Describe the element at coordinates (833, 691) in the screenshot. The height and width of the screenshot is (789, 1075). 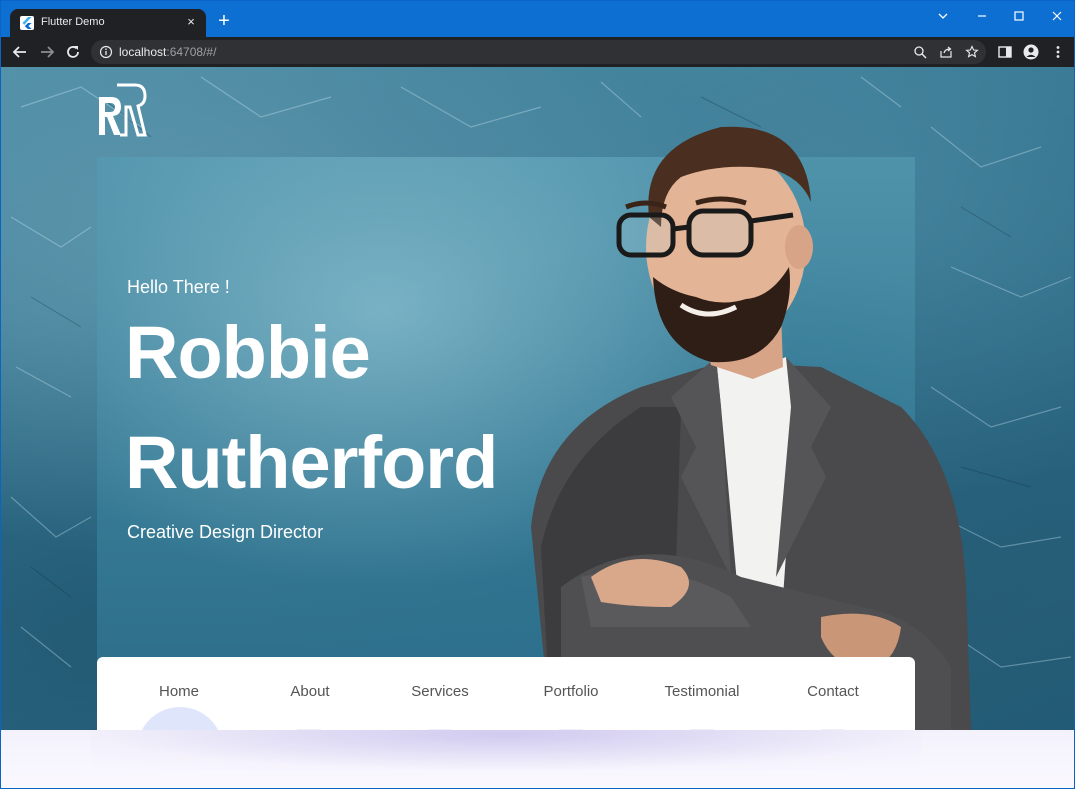
I see `nav-item-contact: Contact` at that location.